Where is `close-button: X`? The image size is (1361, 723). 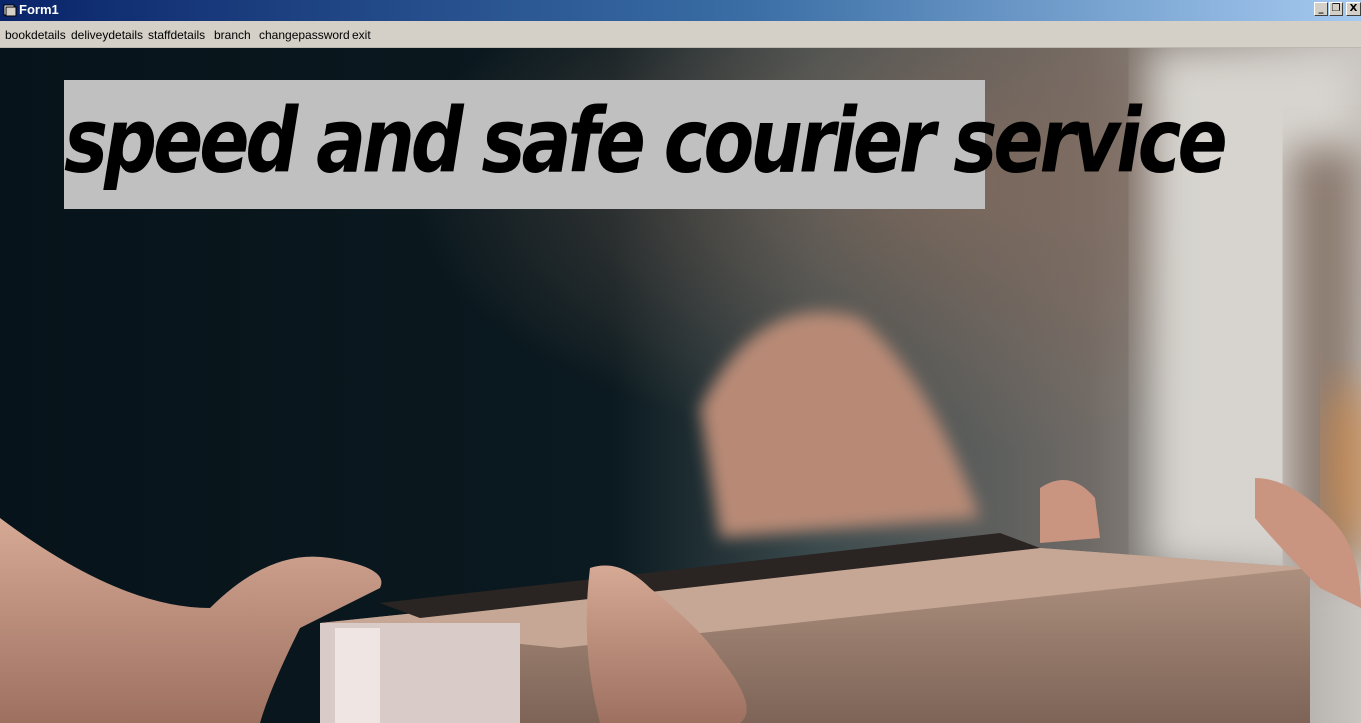 close-button: X is located at coordinates (1353, 9).